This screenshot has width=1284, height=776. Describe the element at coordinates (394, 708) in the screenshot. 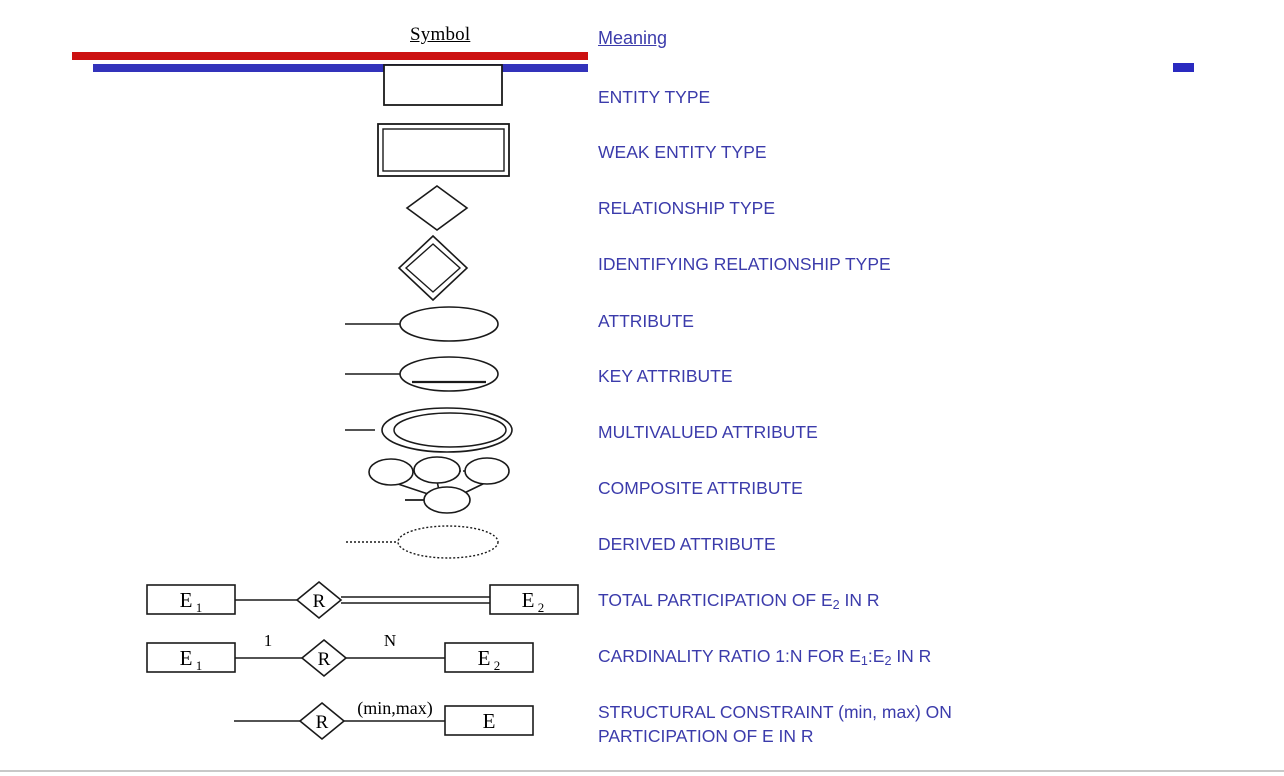

I see `svg-text: (min,max)` at that location.